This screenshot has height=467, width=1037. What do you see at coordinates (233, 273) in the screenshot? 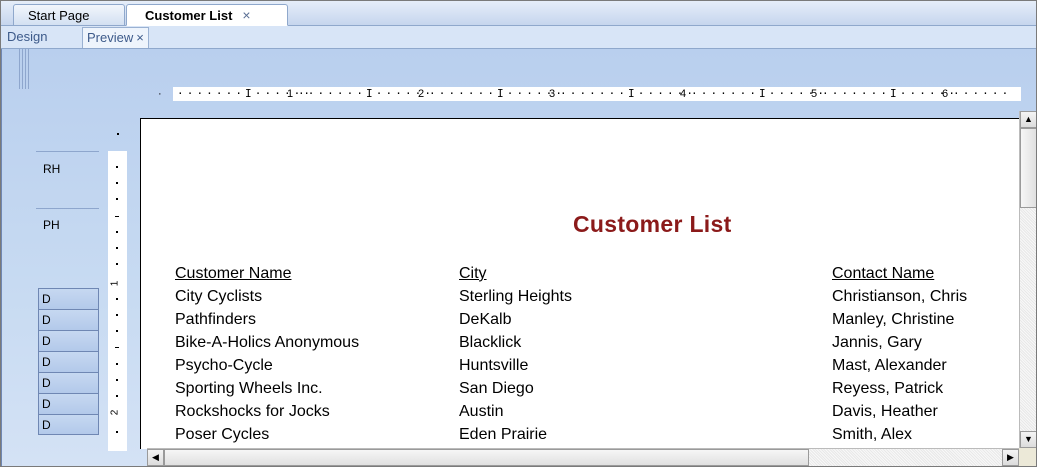
I see `column-header-customer-name: Customer Name` at bounding box center [233, 273].